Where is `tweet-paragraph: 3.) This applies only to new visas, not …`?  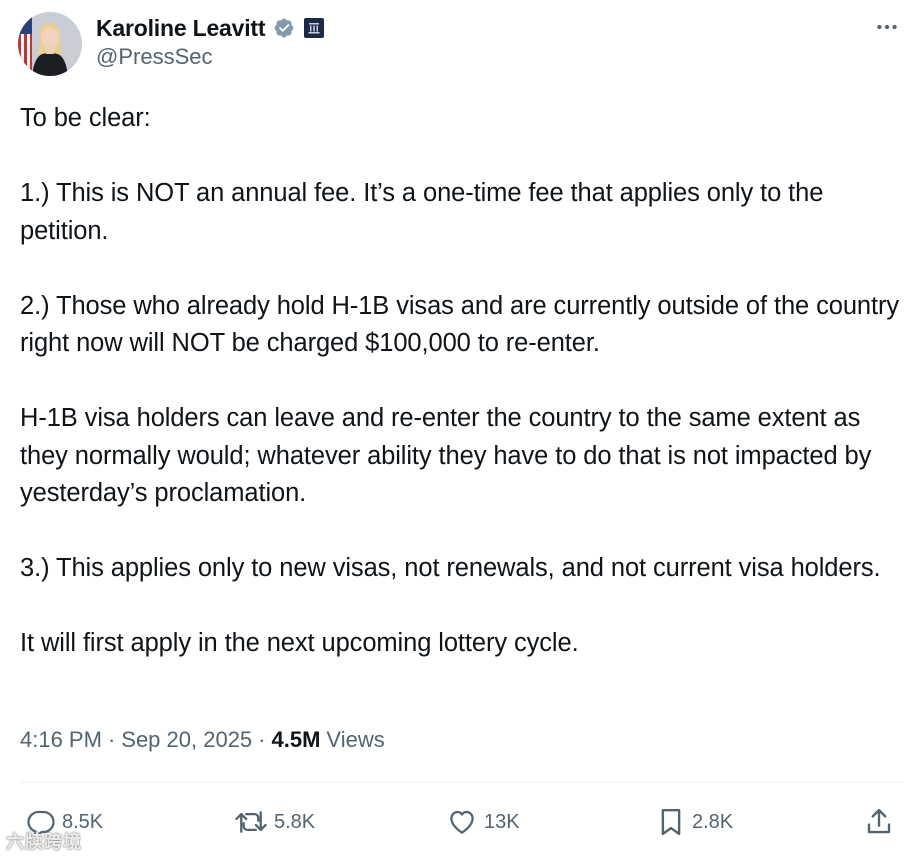
tweet-paragraph: 3.) This applies only to new visas, not … is located at coordinates (450, 568).